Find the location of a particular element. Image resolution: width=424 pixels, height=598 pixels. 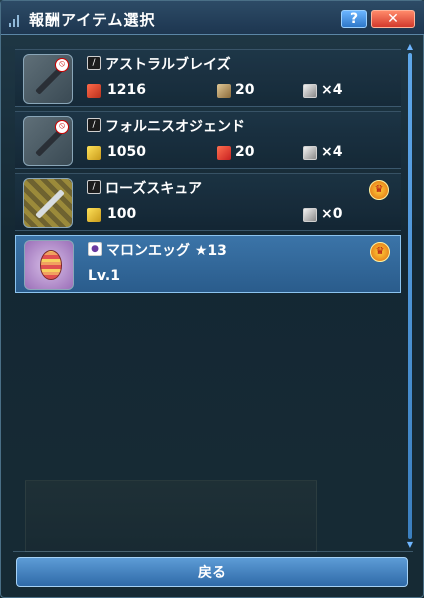

help-button: ? is located at coordinates (354, 19).